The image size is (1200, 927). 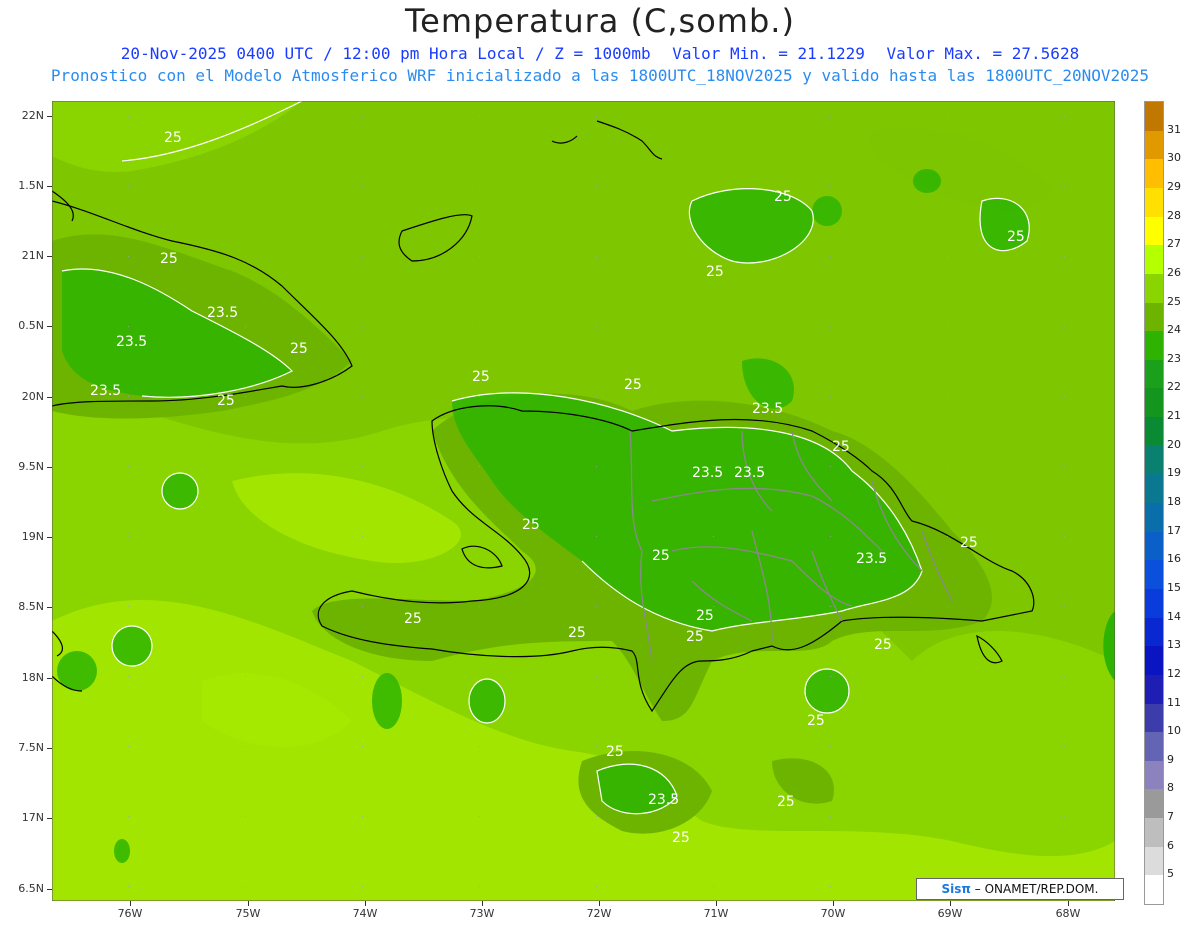 I want to click on lon-label: 76W, so click(x=130, y=913).